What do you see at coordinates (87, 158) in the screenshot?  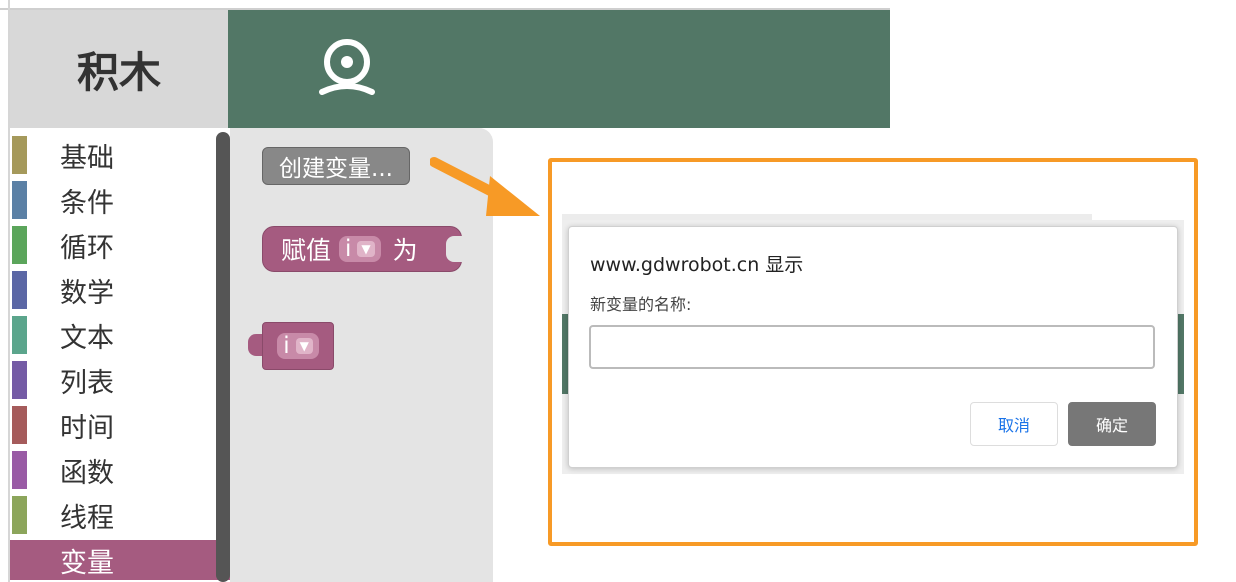 I see `category-label: 基础` at bounding box center [87, 158].